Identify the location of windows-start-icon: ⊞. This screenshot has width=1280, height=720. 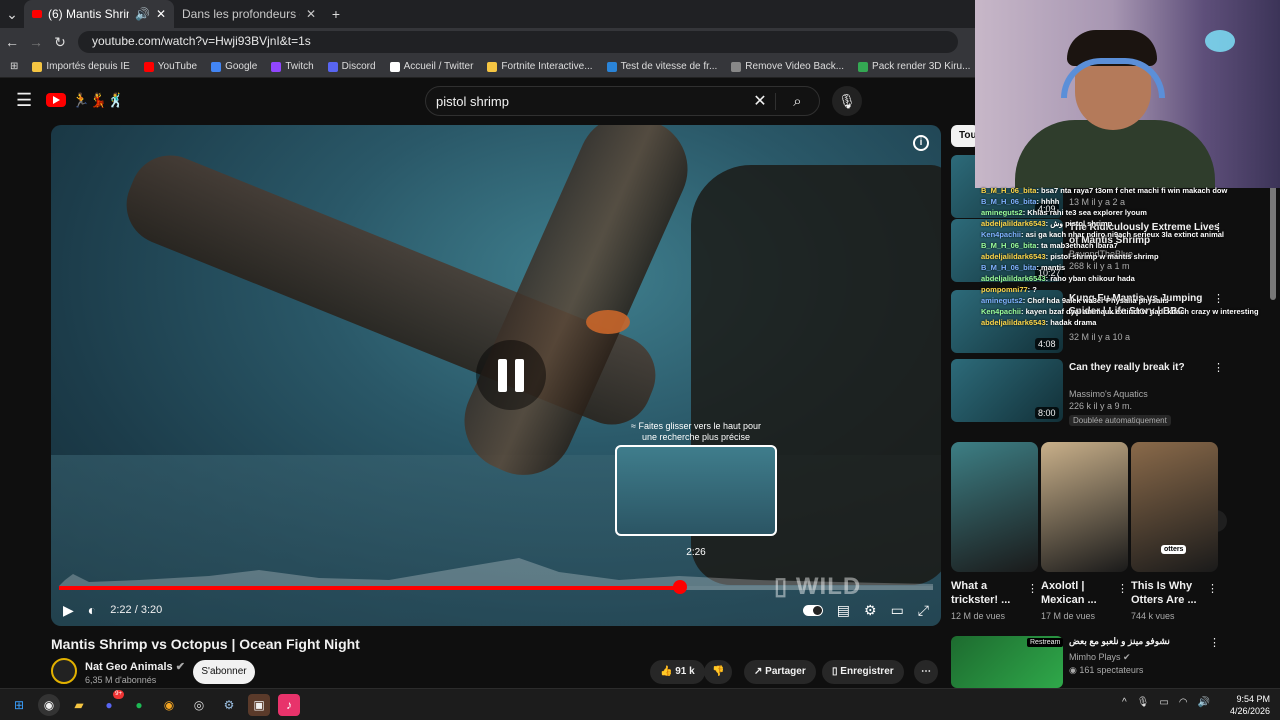
(19, 705).